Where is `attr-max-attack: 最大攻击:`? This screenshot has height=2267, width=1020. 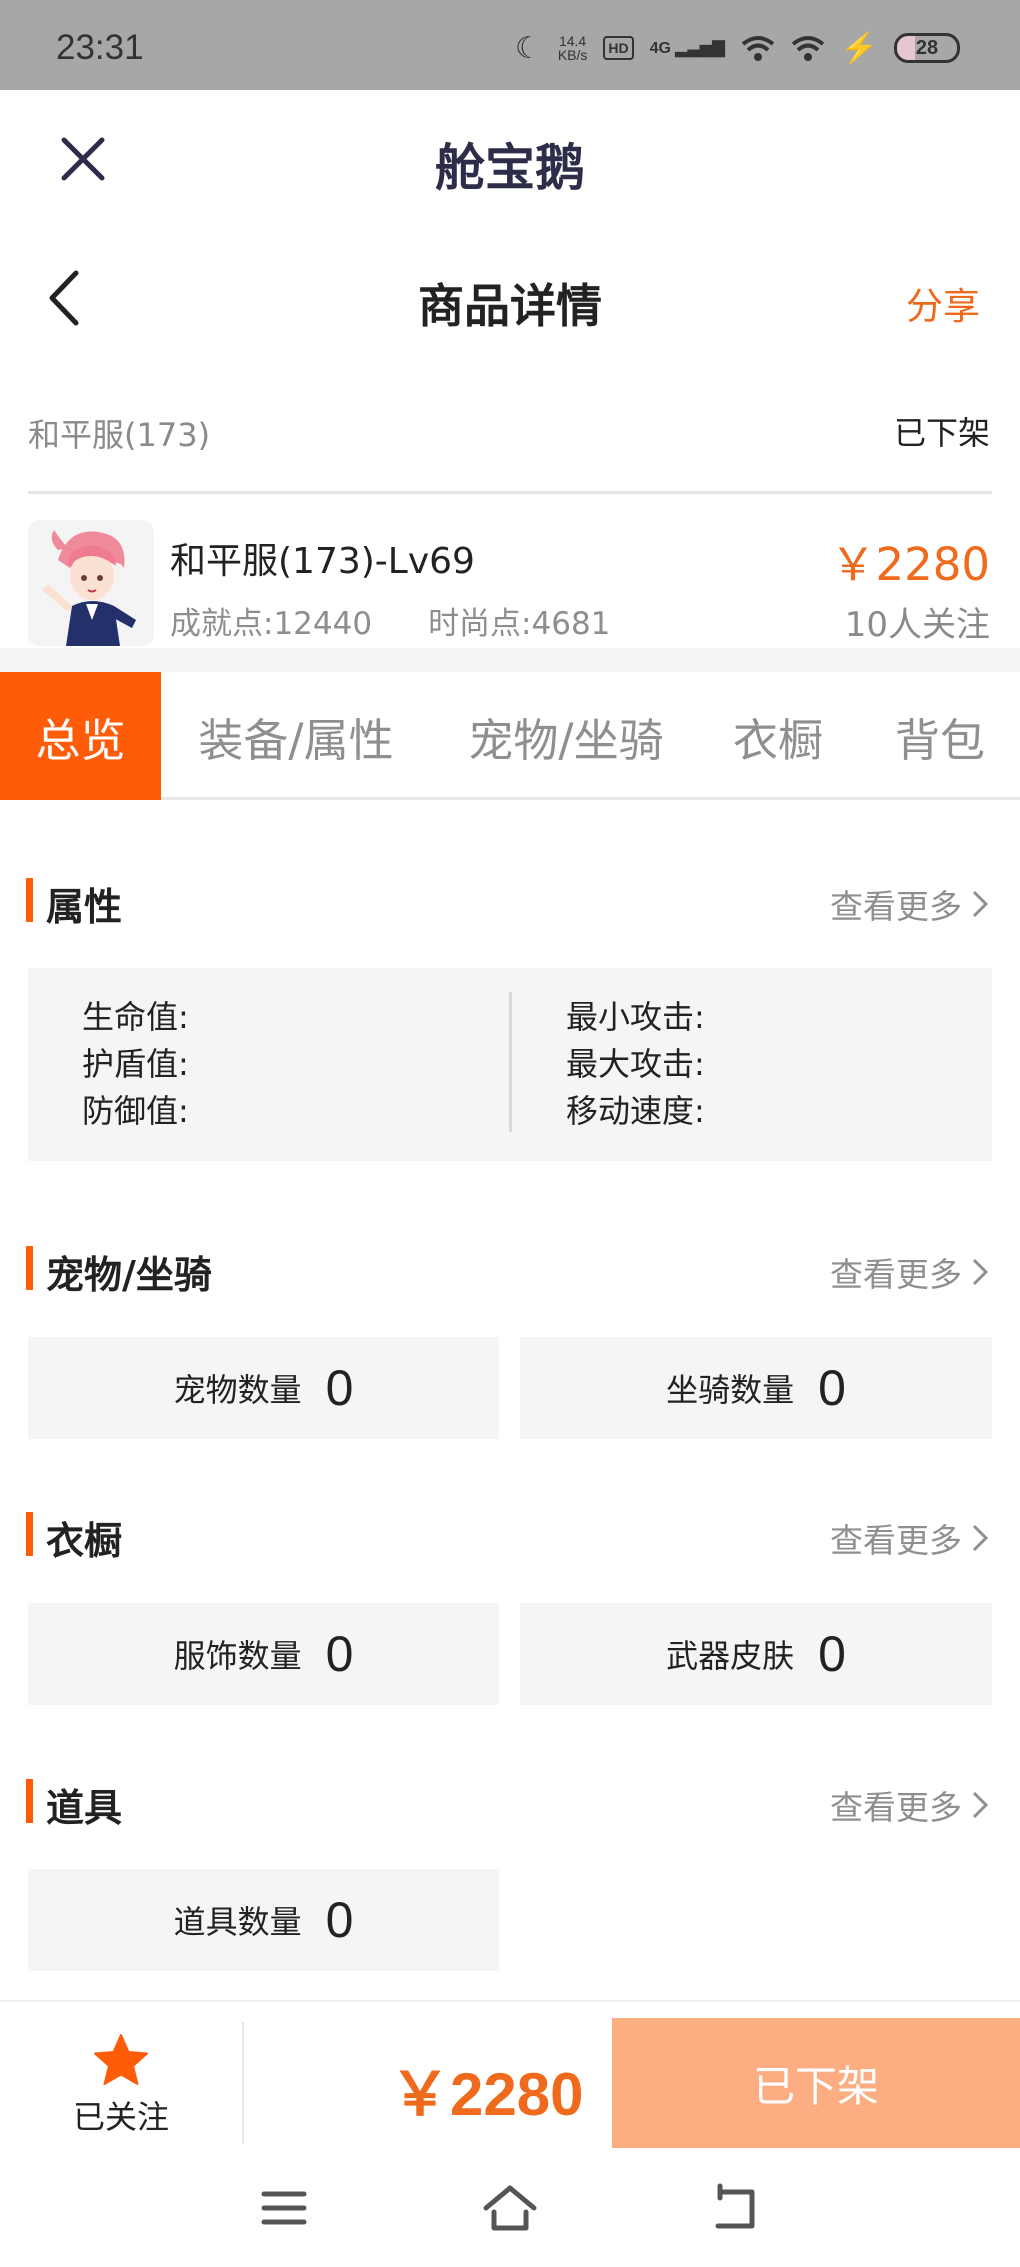
attr-max-attack: 最大攻击: is located at coordinates (635, 1064).